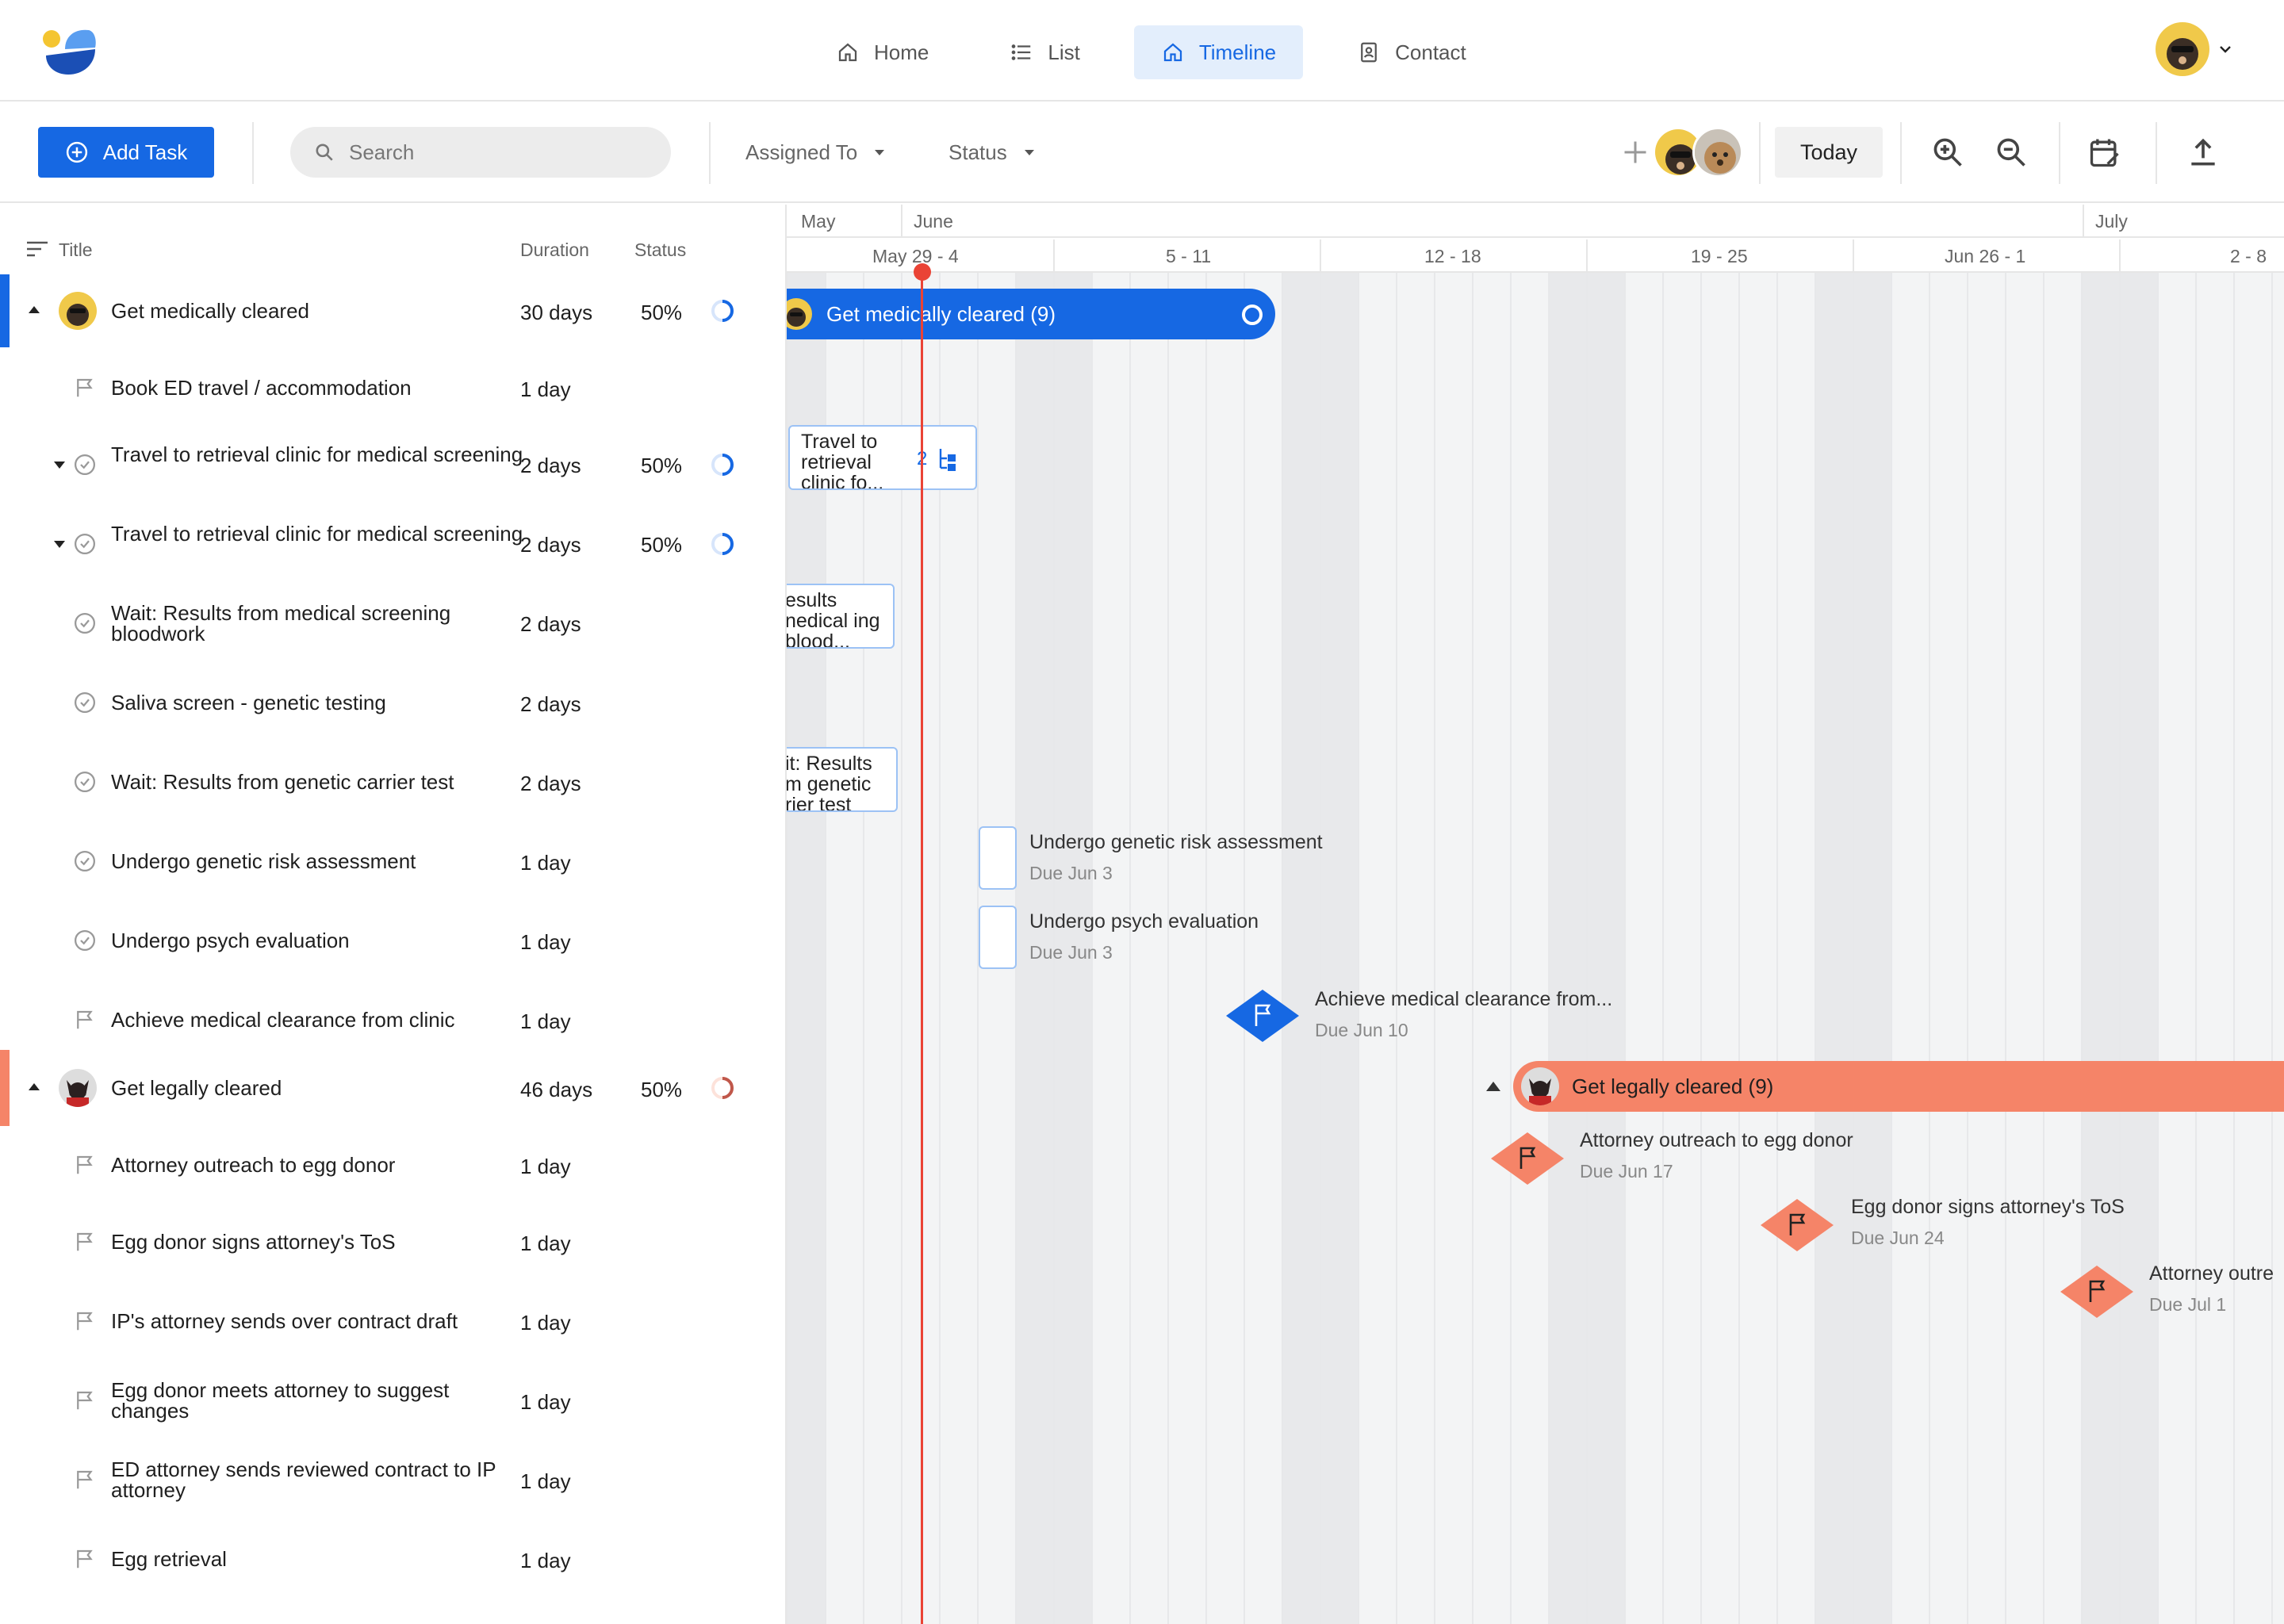  What do you see at coordinates (1719, 256) in the screenshot?
I see `week-label: 19 - 25` at bounding box center [1719, 256].